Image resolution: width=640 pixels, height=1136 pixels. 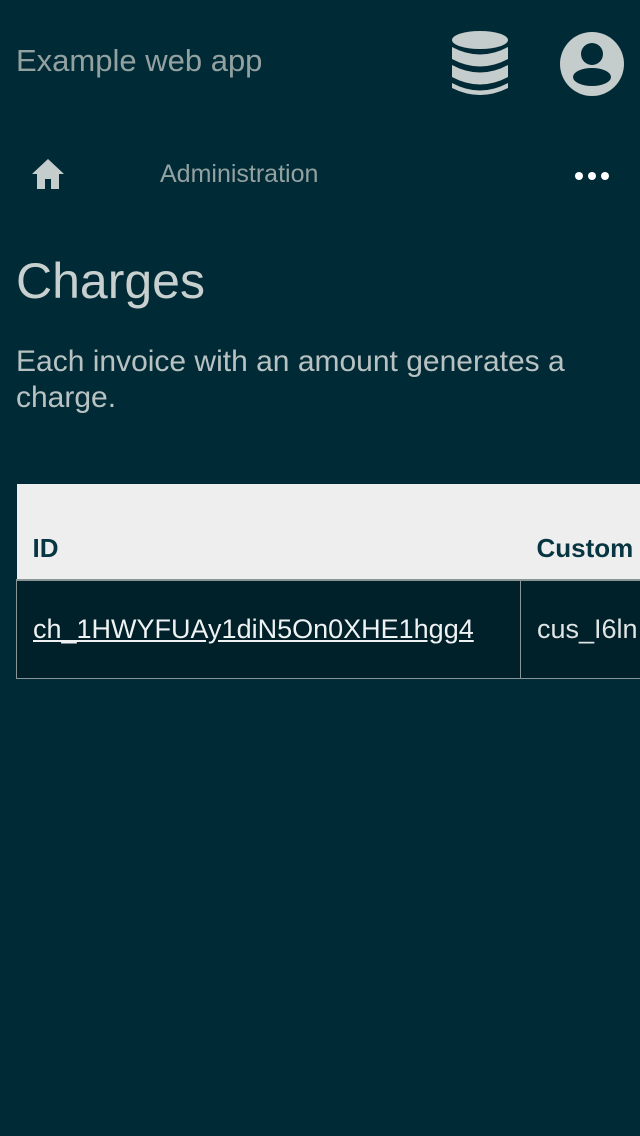 I want to click on more-horizontal-icon, so click(x=592, y=176).